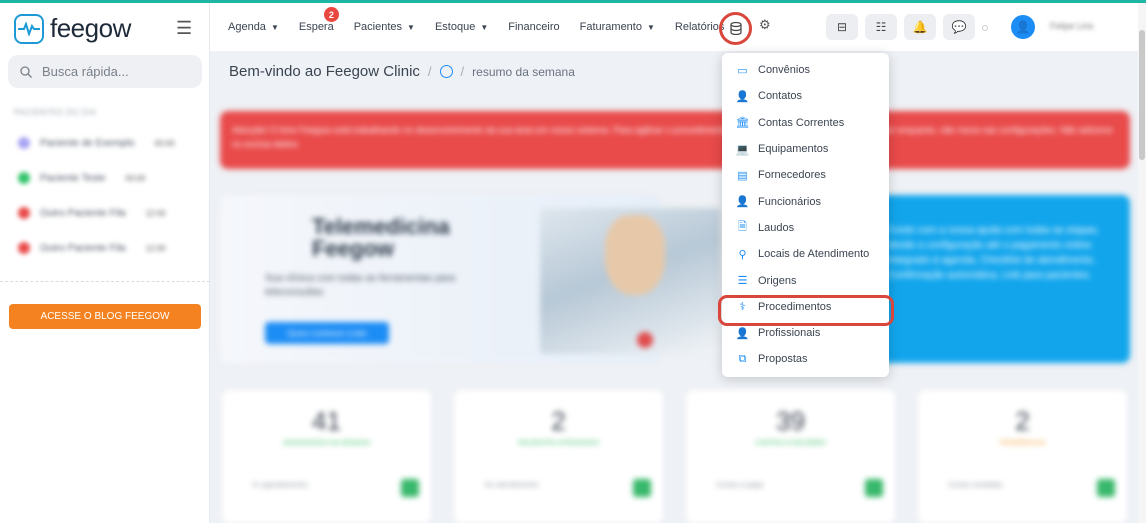 The image size is (1146, 523). I want to click on checklist-button: ☷, so click(881, 27).